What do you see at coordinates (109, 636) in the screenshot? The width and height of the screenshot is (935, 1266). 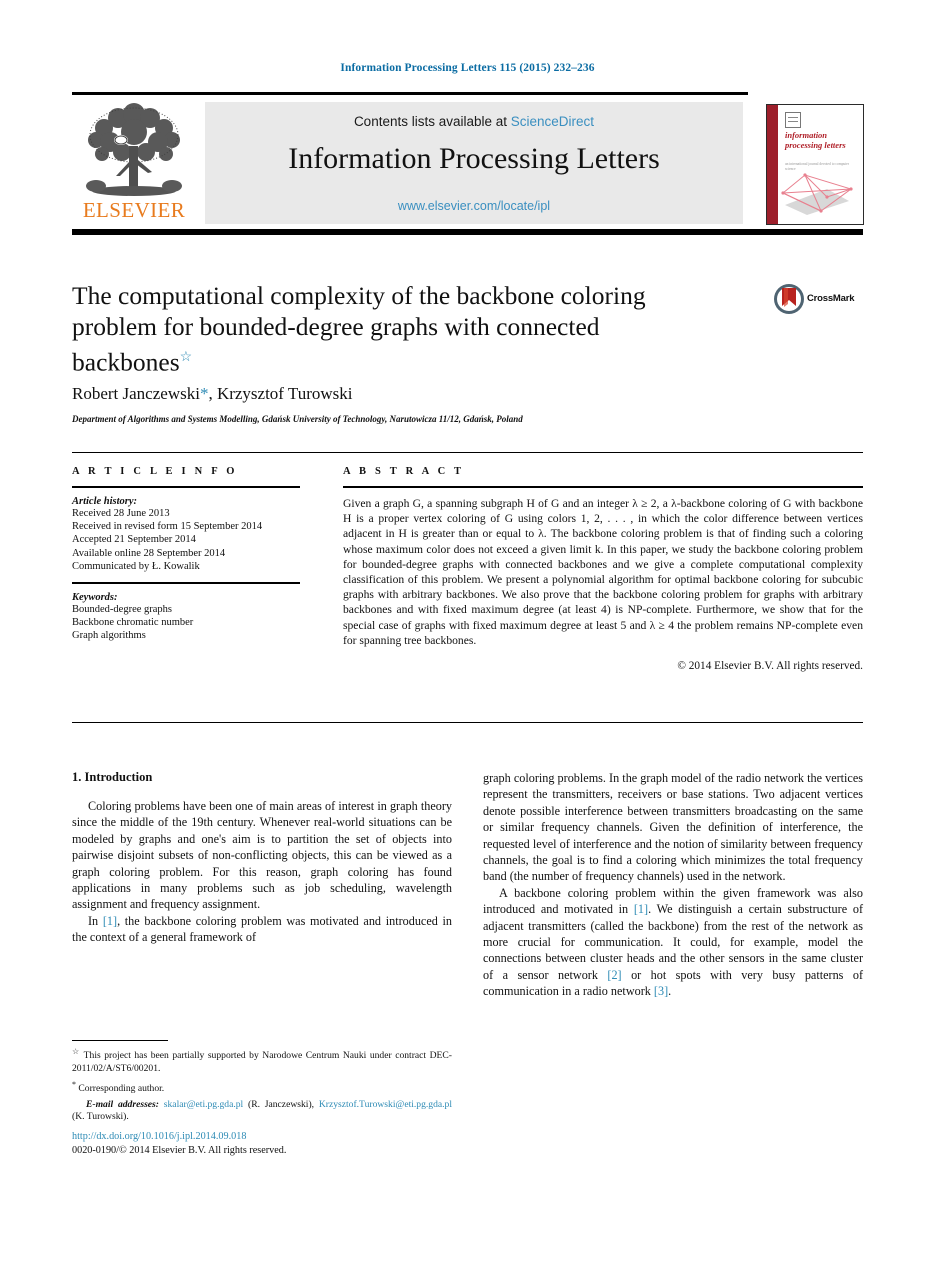 I see `keyword-item: Graph algorithms` at bounding box center [109, 636].